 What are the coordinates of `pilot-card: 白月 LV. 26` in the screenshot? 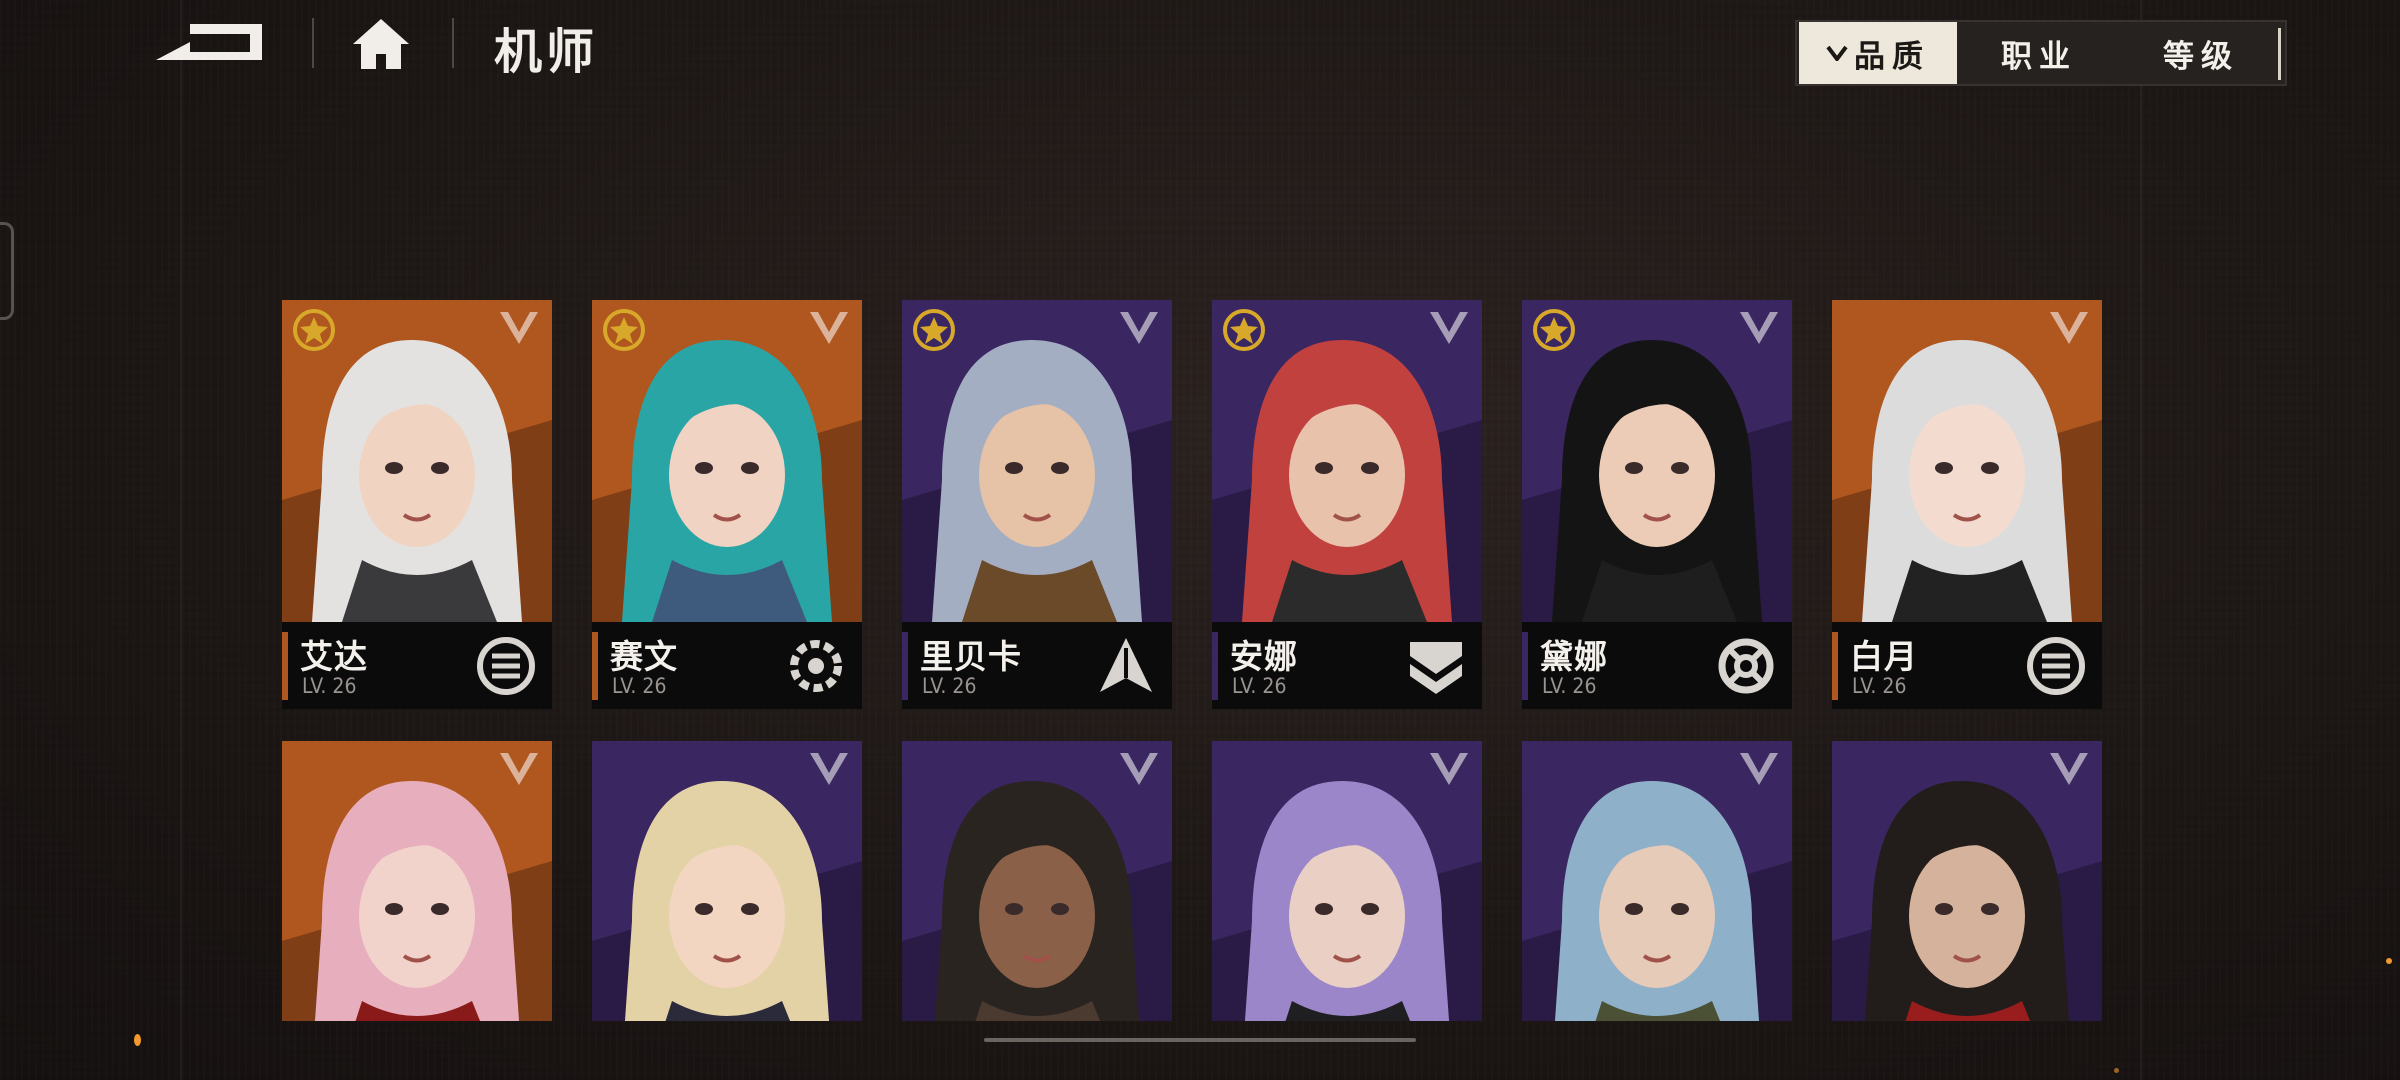 It's located at (1967, 504).